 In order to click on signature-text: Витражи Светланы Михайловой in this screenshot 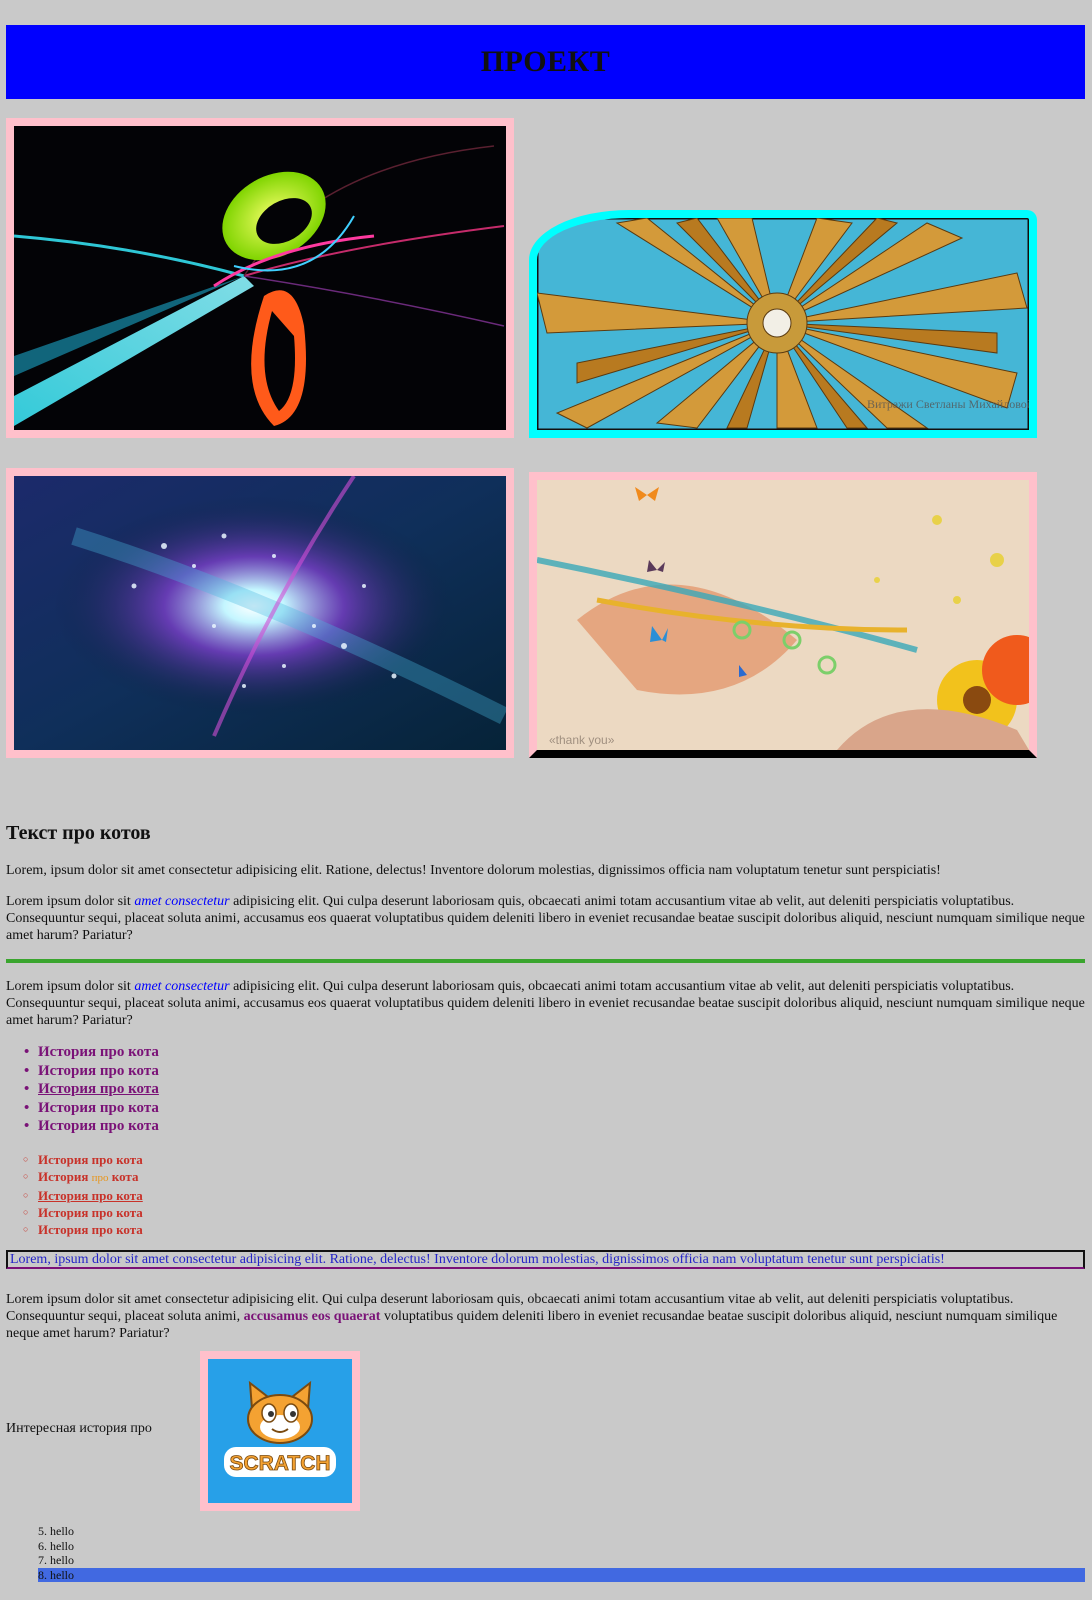, I will do `click(948, 404)`.